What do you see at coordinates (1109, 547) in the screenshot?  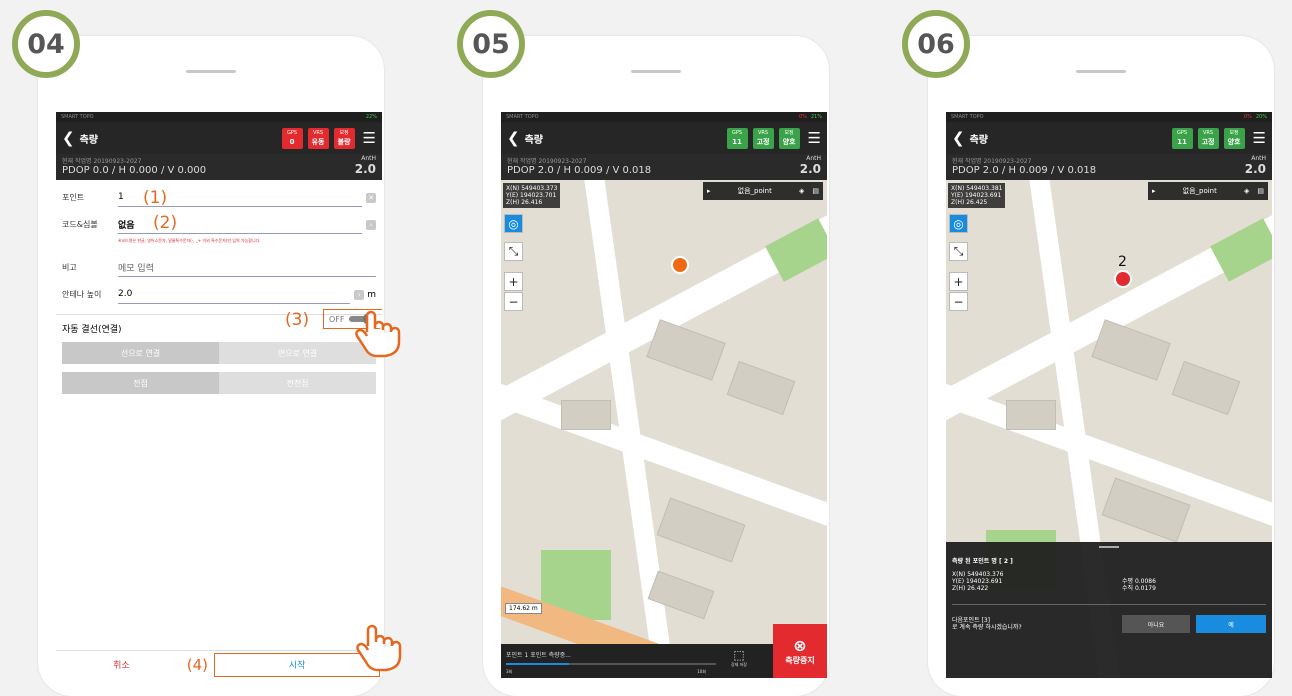 I see `drag-handle` at bounding box center [1109, 547].